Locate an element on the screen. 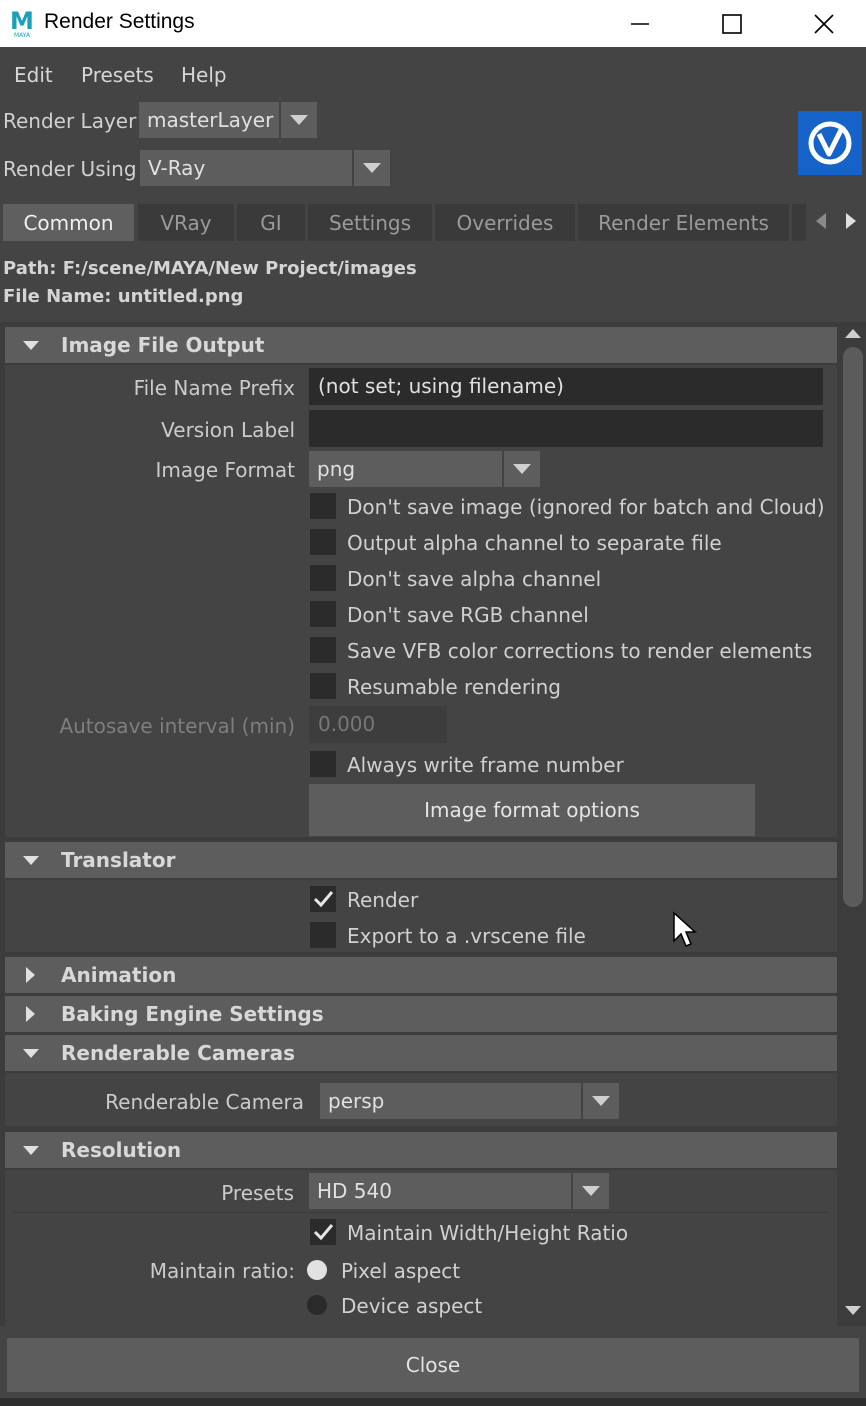 The width and height of the screenshot is (866, 1406). pixel-aspect-radio is located at coordinates (317, 1270).